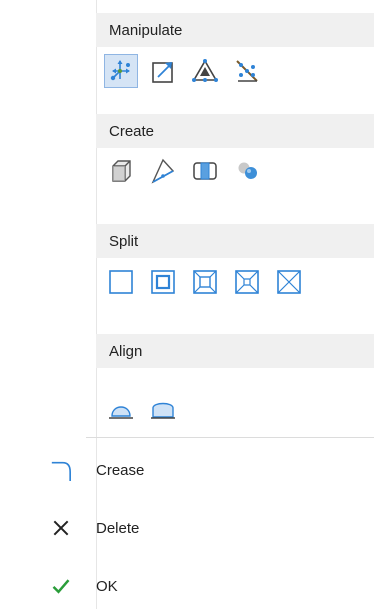 The height and width of the screenshot is (614, 374). I want to click on split-square-3-icon, so click(205, 282).